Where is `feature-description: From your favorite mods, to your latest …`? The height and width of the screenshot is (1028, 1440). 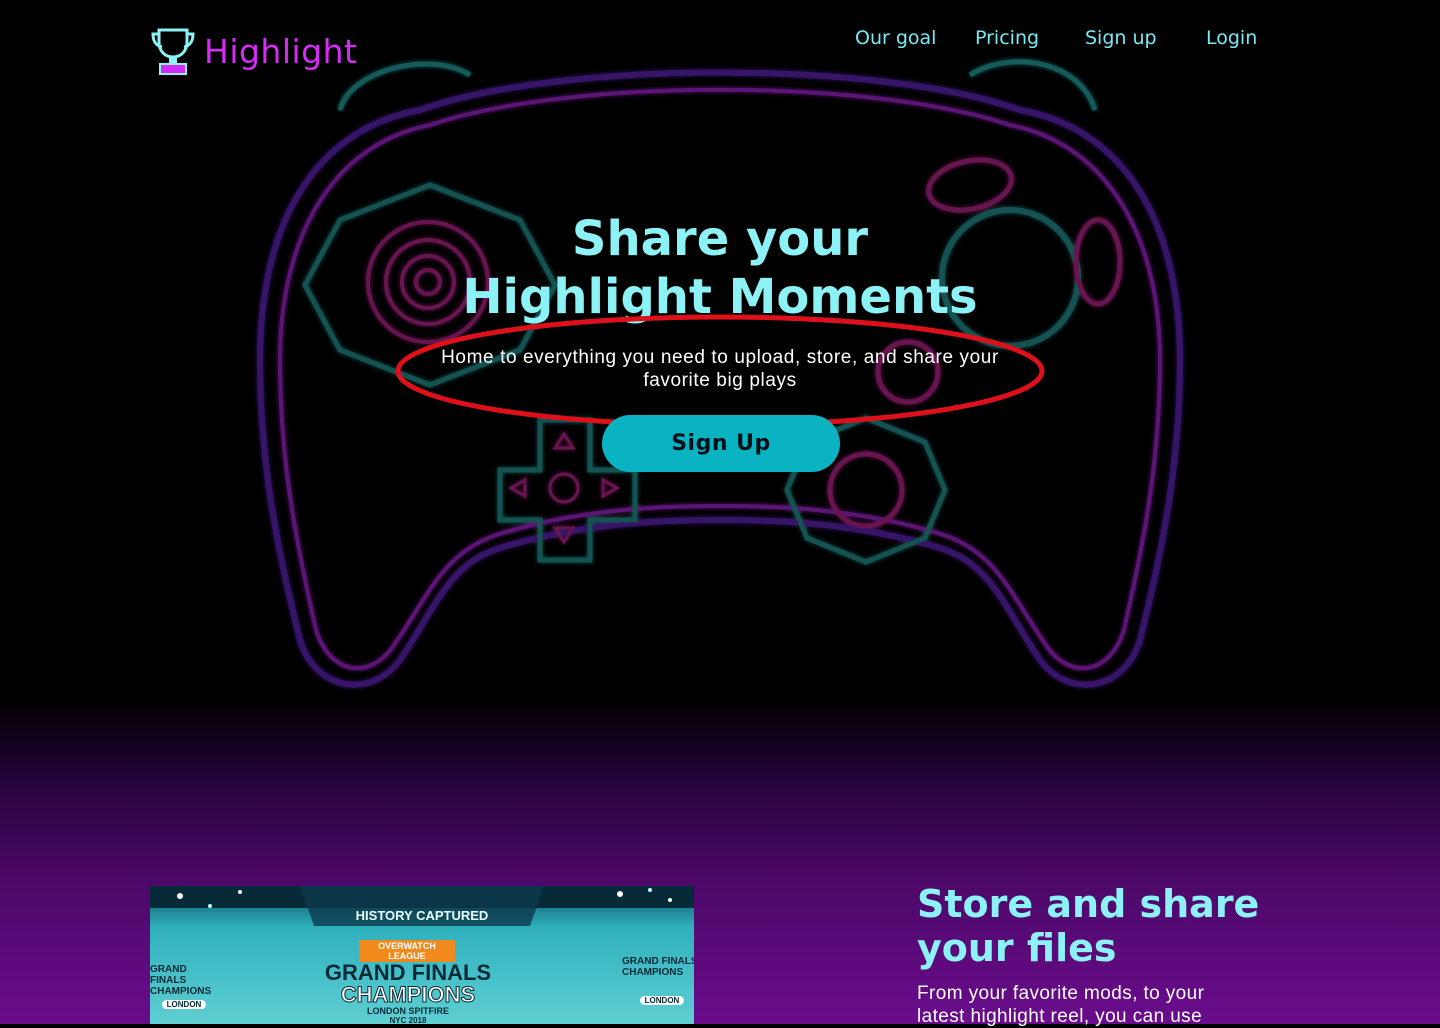 feature-description: From your favorite mods, to your latest … is located at coordinates (1061, 1005).